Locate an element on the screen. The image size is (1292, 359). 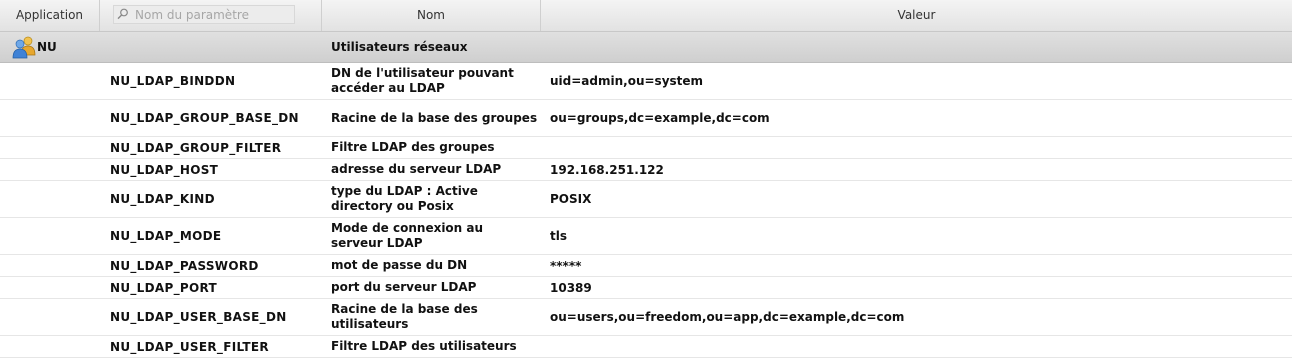
param-value: uid=admin,ou=system is located at coordinates (921, 81).